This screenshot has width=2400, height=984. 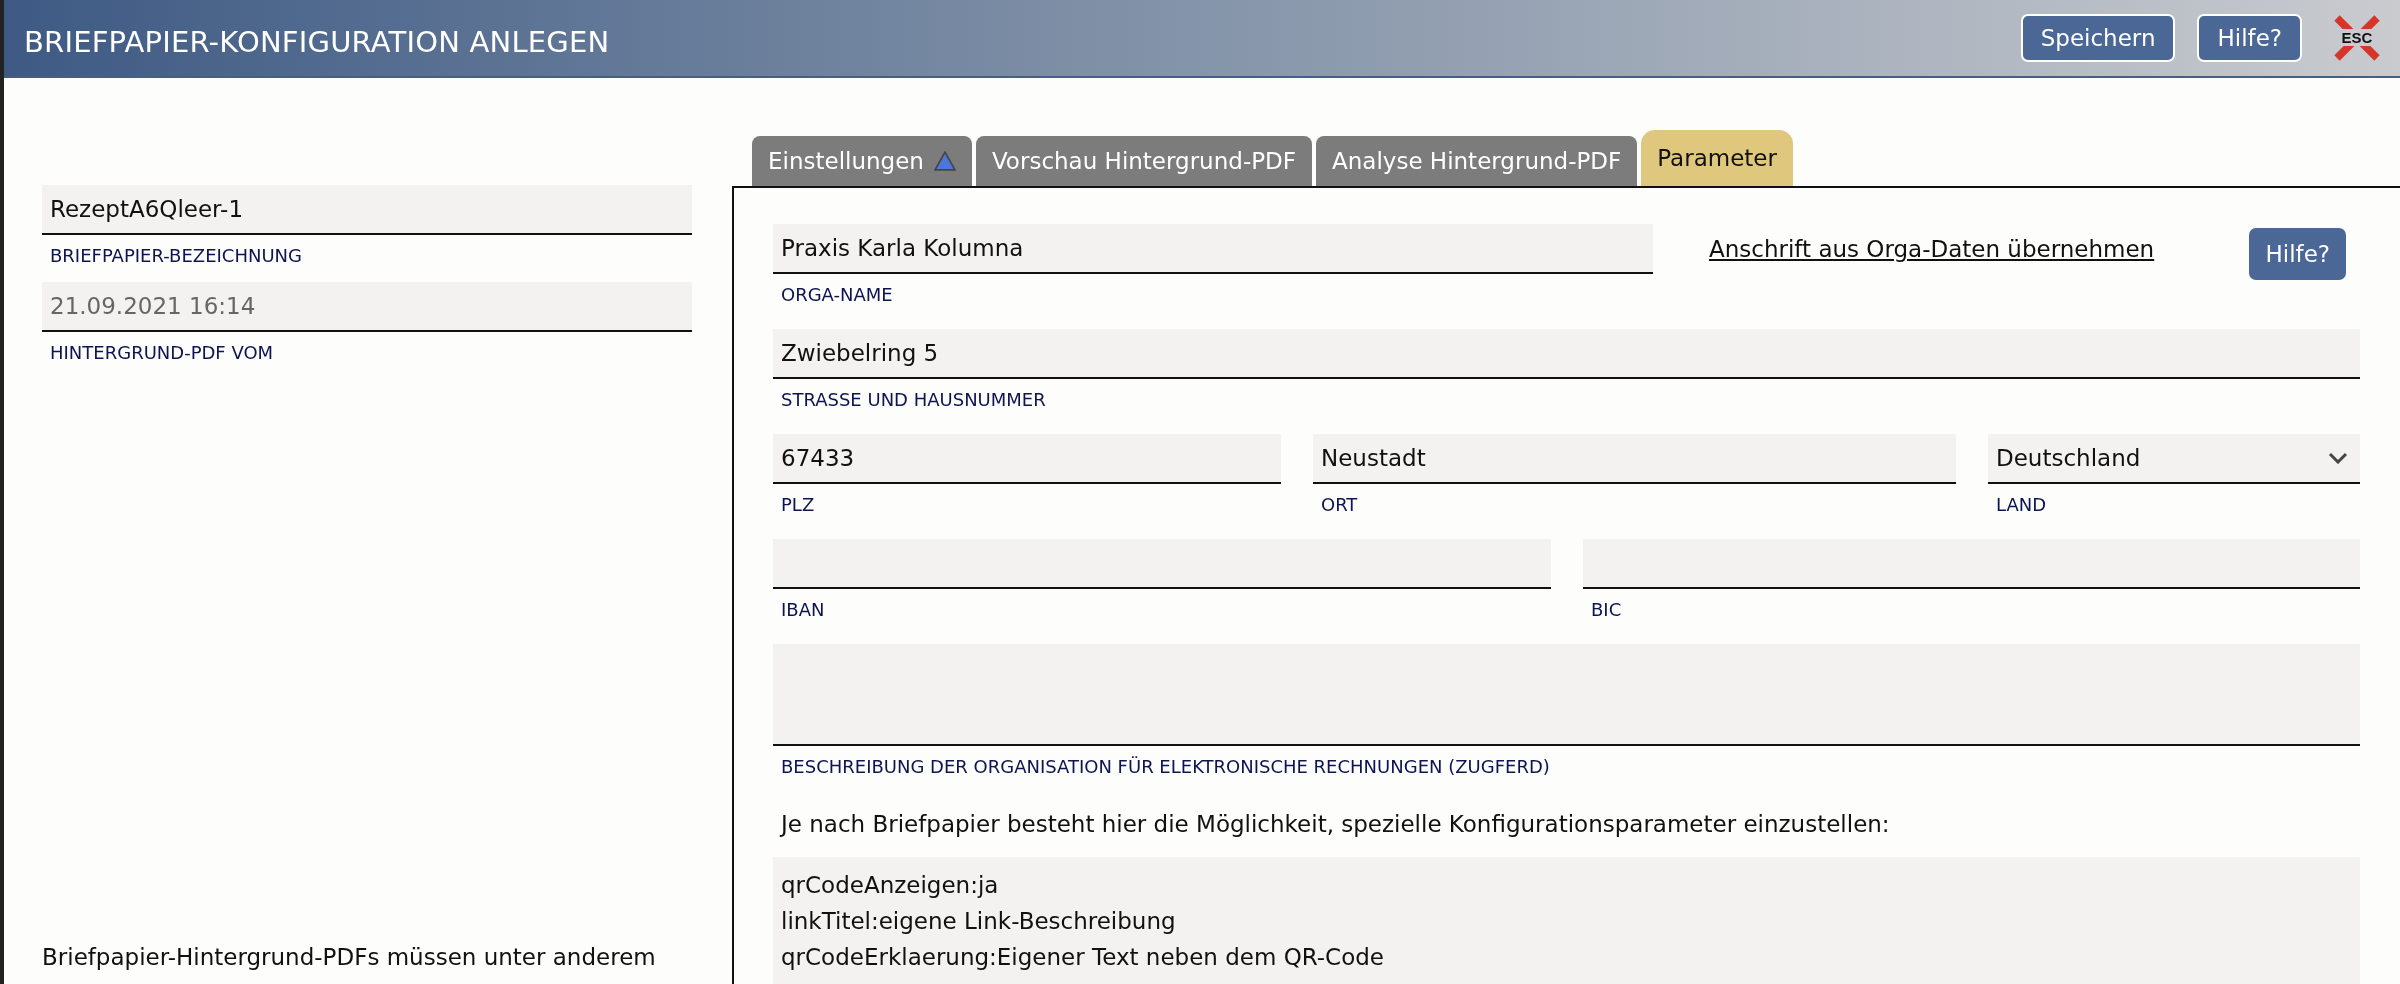 What do you see at coordinates (2022, 504) in the screenshot?
I see `field-label: LAND` at bounding box center [2022, 504].